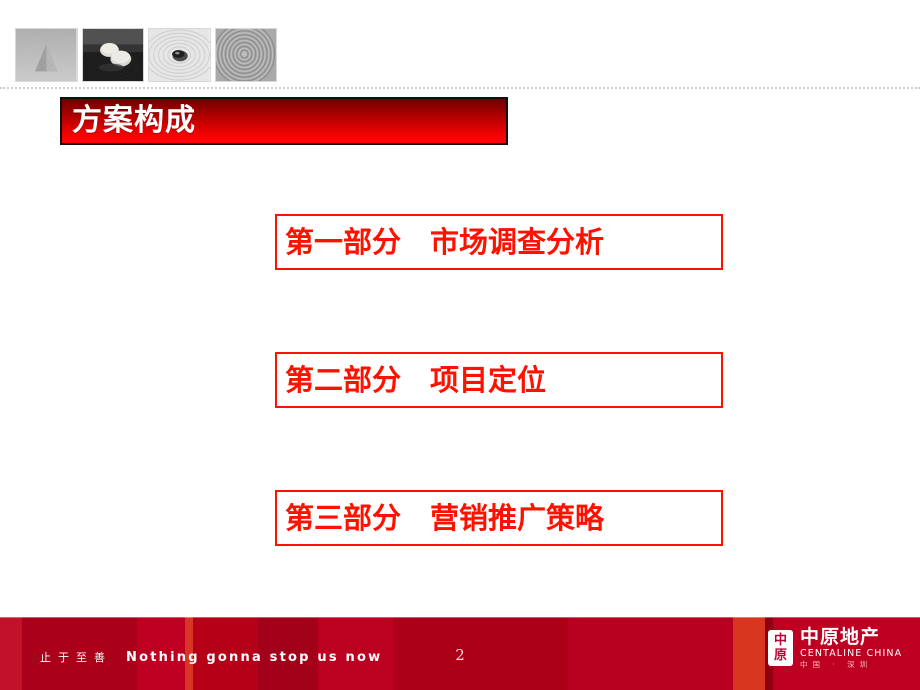  I want to click on stones-on-water-thumbnail, so click(112, 55).